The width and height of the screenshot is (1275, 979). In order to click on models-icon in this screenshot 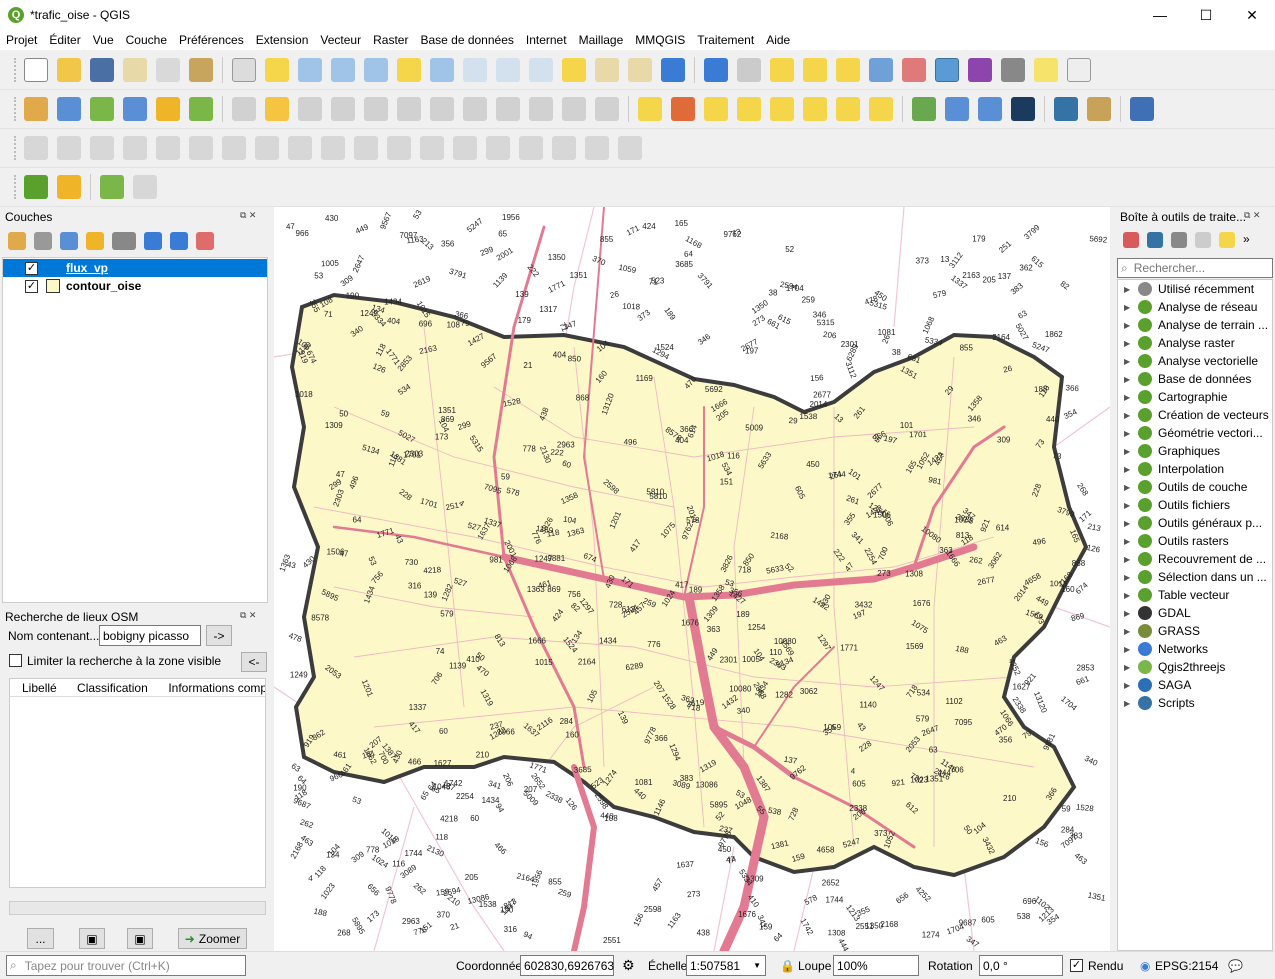, I will do `click(1131, 240)`.